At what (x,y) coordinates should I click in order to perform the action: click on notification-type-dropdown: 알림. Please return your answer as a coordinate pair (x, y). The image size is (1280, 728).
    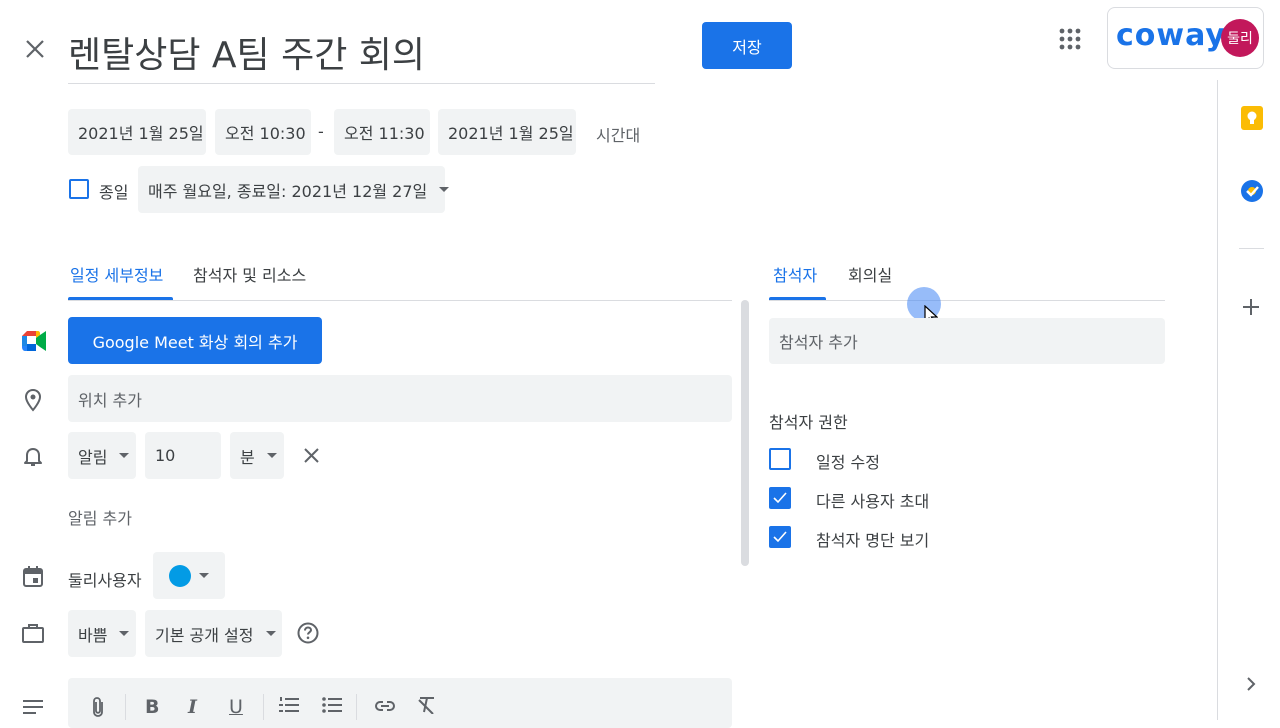
    Looking at the image, I should click on (102, 455).